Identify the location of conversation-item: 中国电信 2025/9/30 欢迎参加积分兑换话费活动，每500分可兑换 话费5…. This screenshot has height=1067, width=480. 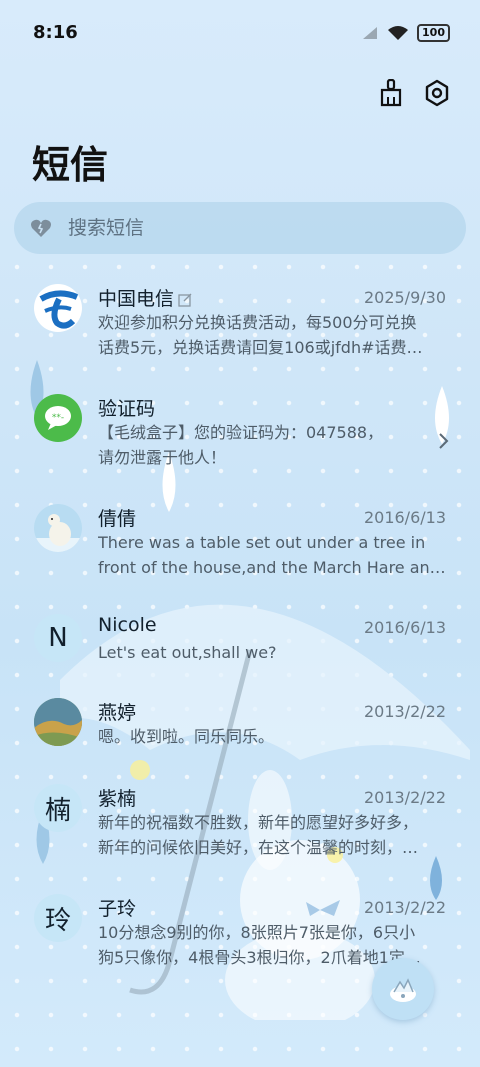
(240, 322).